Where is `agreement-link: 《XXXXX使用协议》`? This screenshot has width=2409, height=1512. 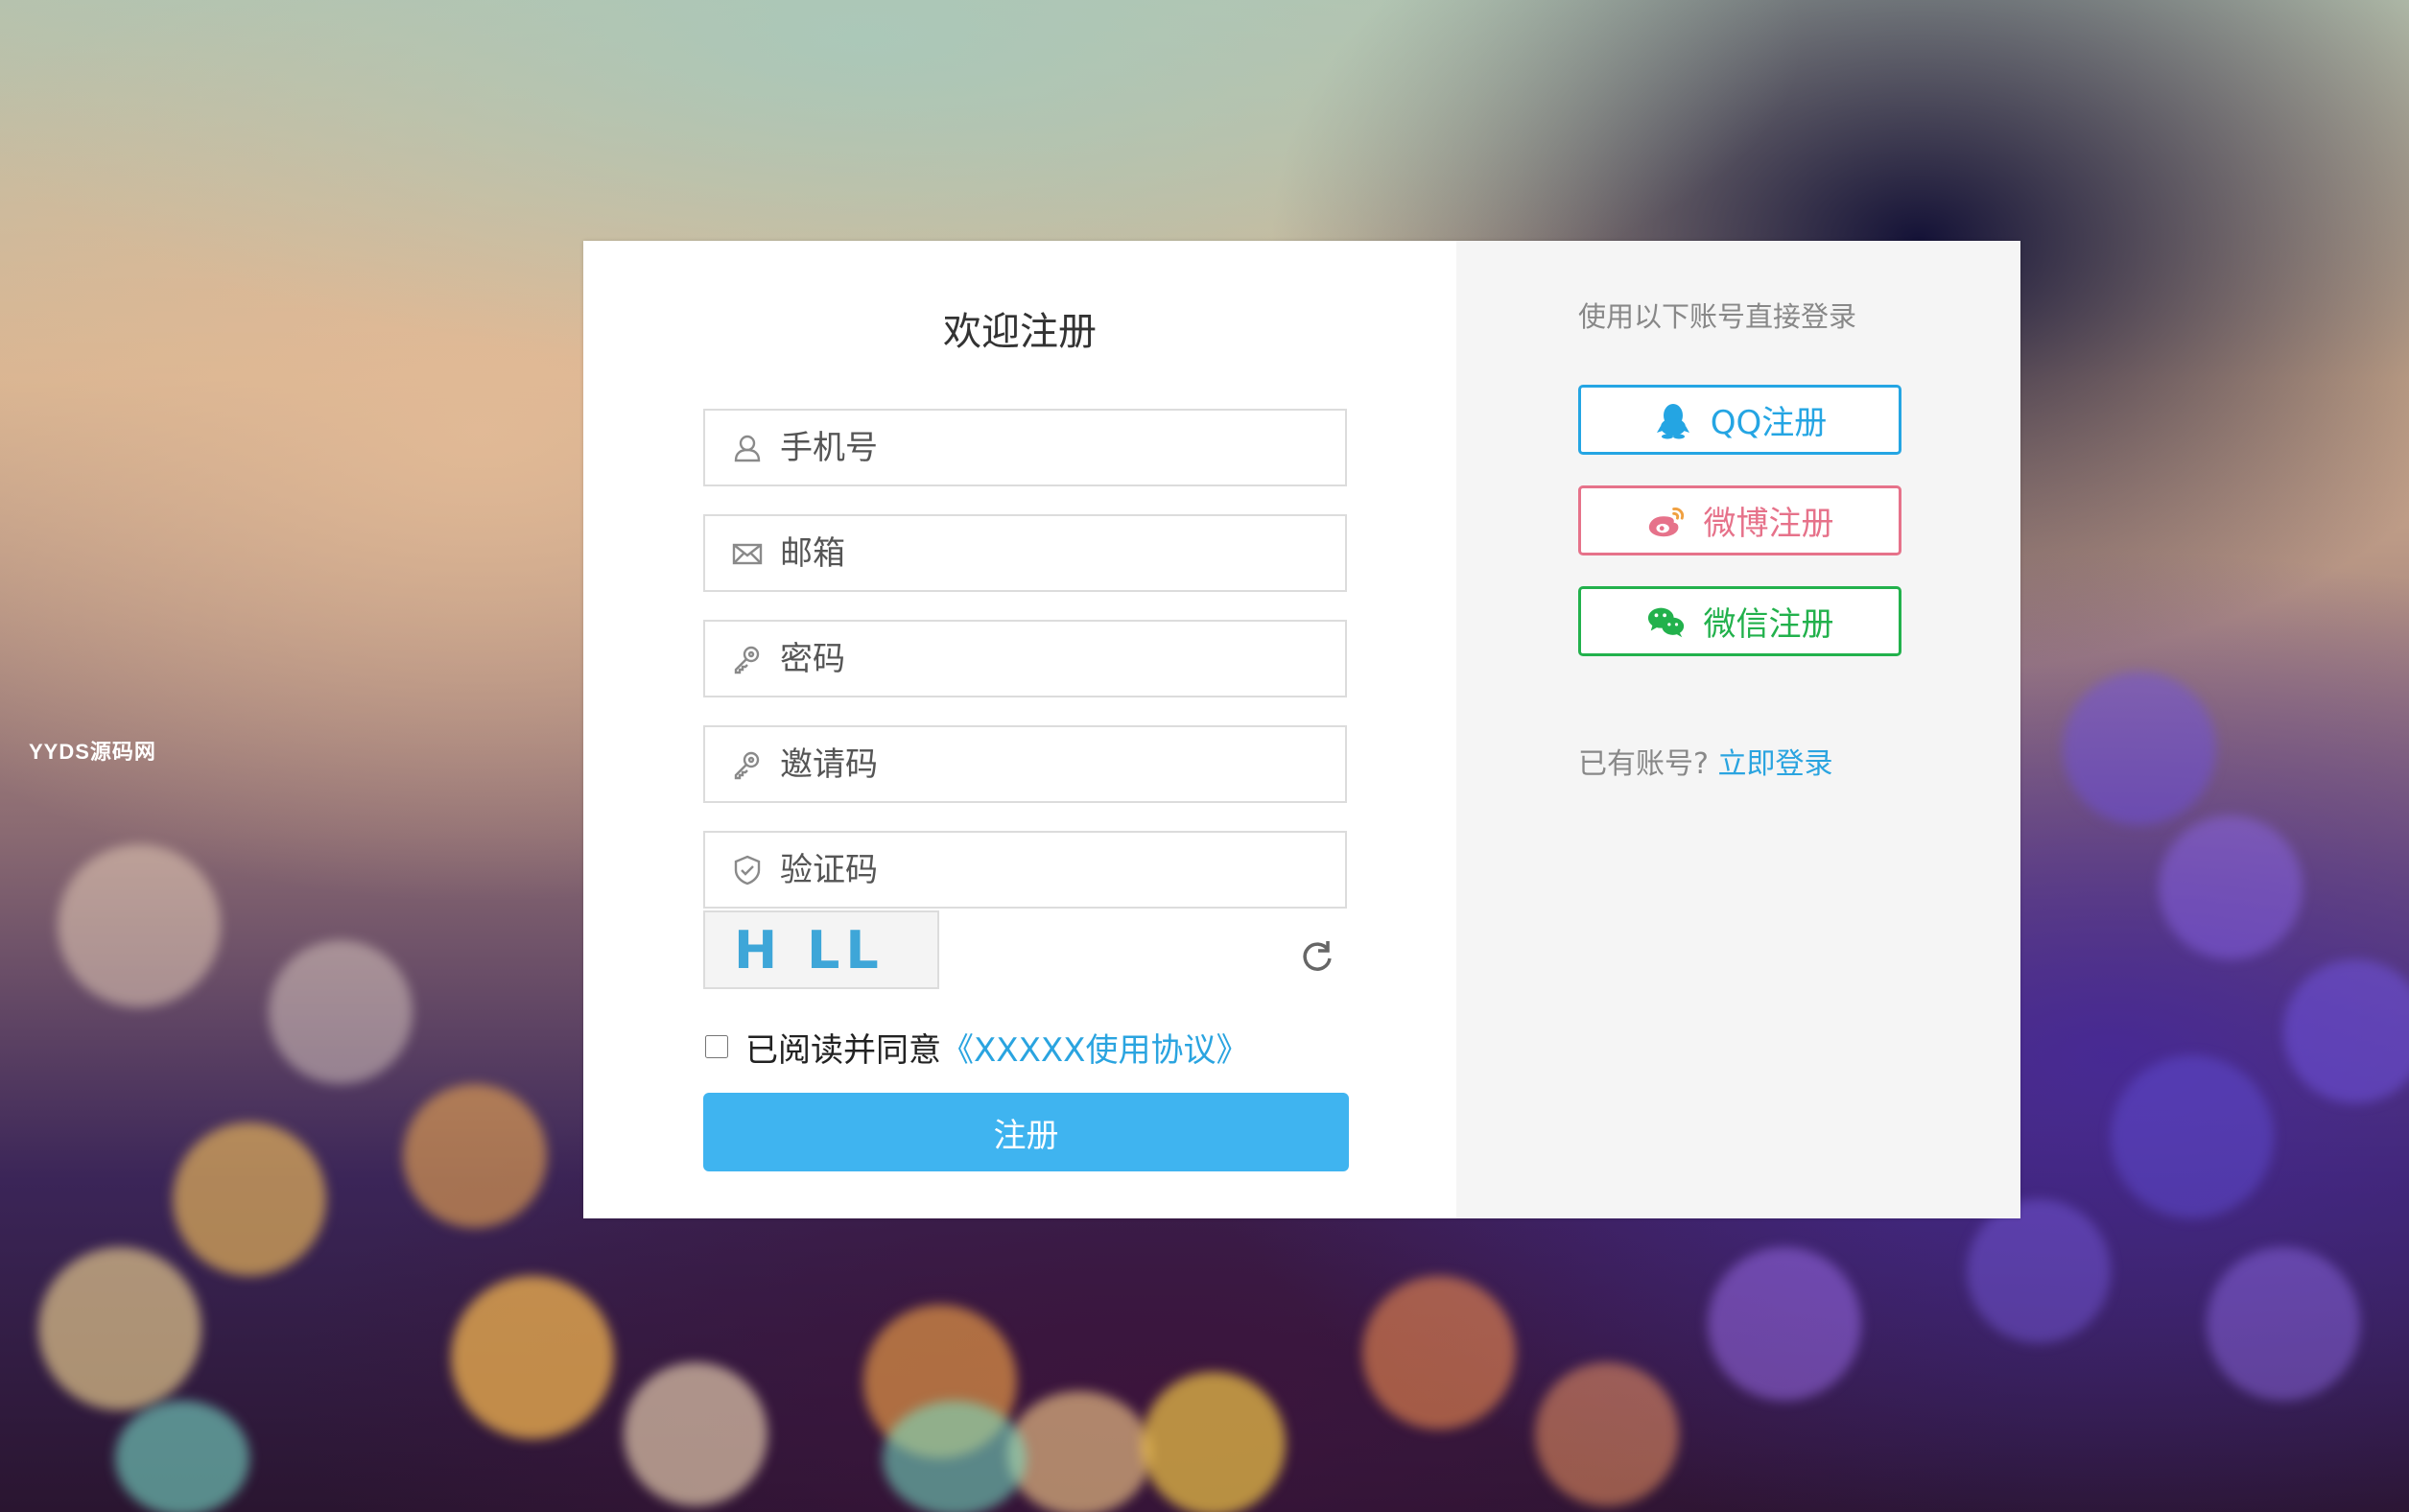 agreement-link: 《XXXXX使用协议》 is located at coordinates (1094, 1047).